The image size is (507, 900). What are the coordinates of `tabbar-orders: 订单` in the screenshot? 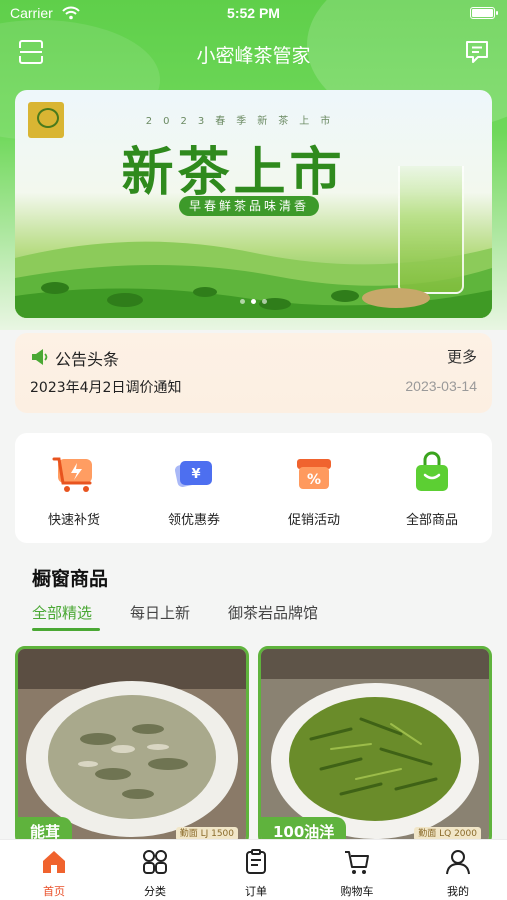 It's located at (256, 873).